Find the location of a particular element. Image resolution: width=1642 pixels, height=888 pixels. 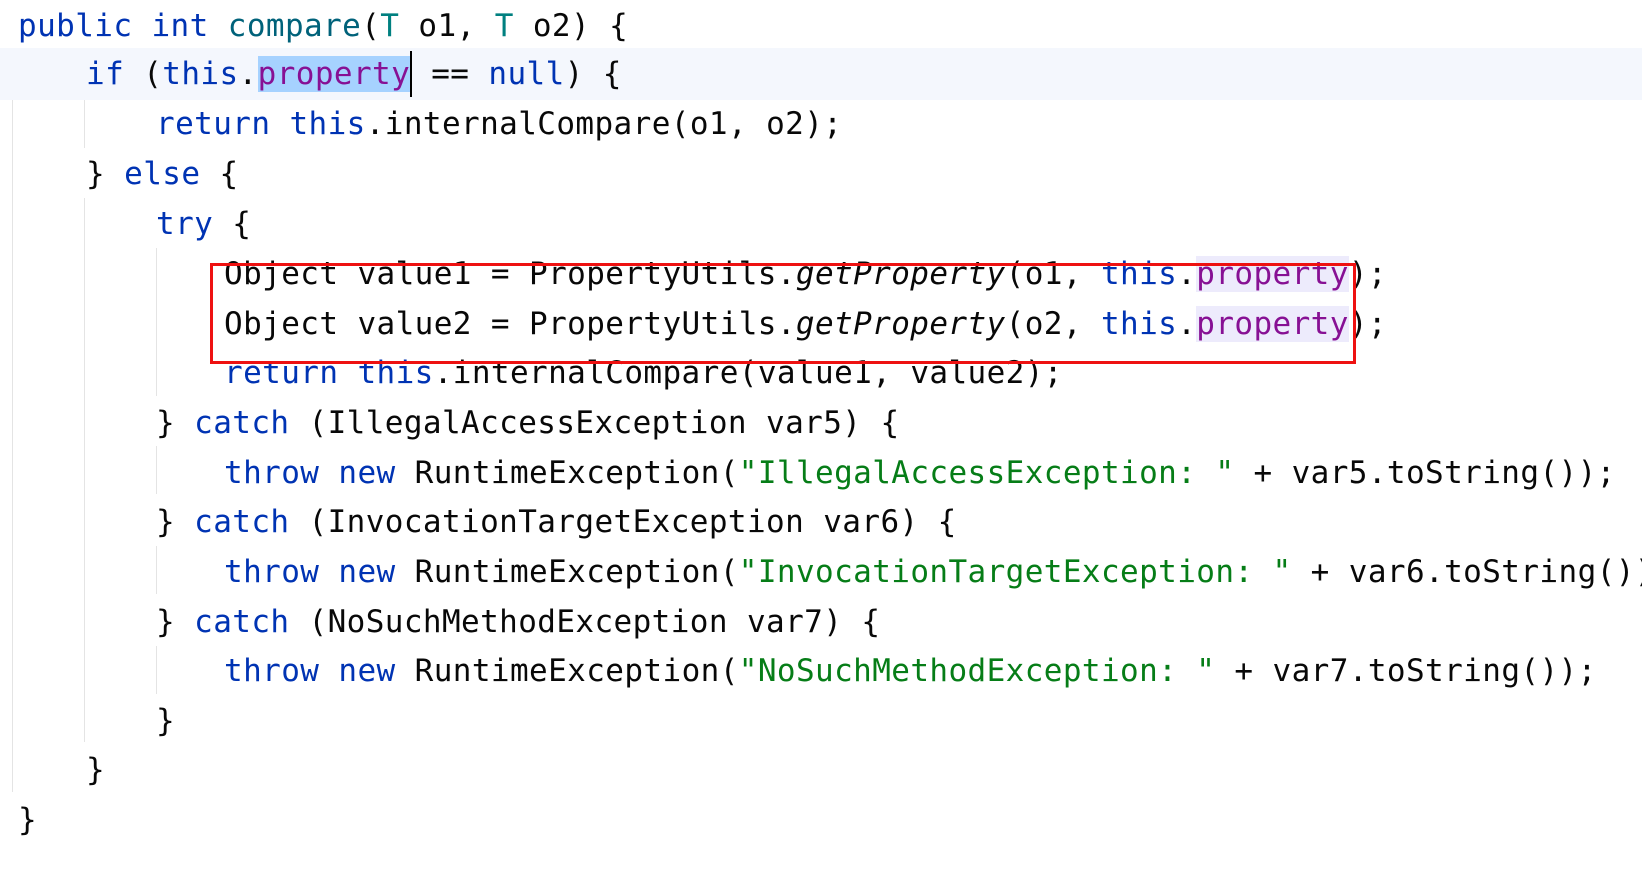

keyword-if: if is located at coordinates (105, 74).